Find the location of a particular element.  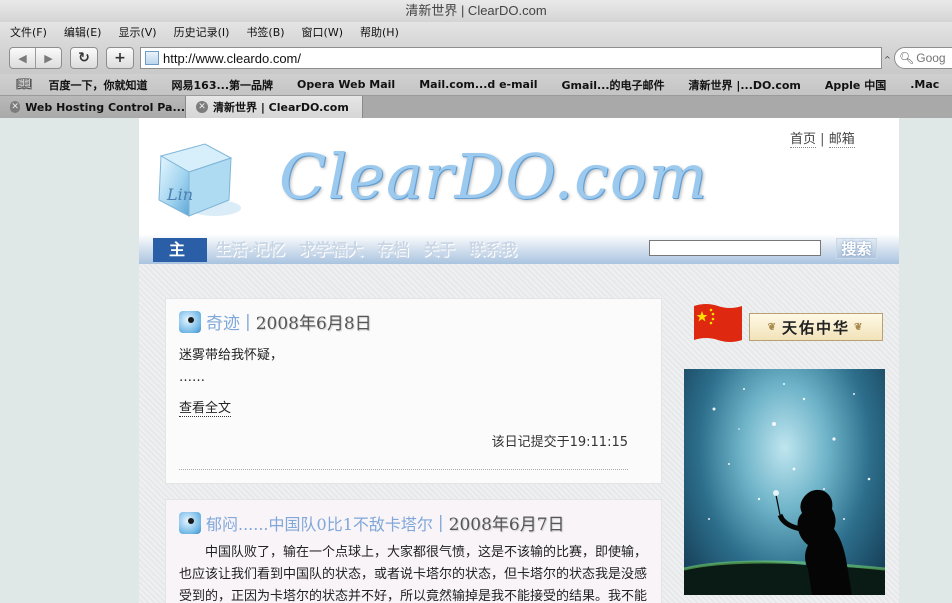

address-bar is located at coordinates (511, 58).